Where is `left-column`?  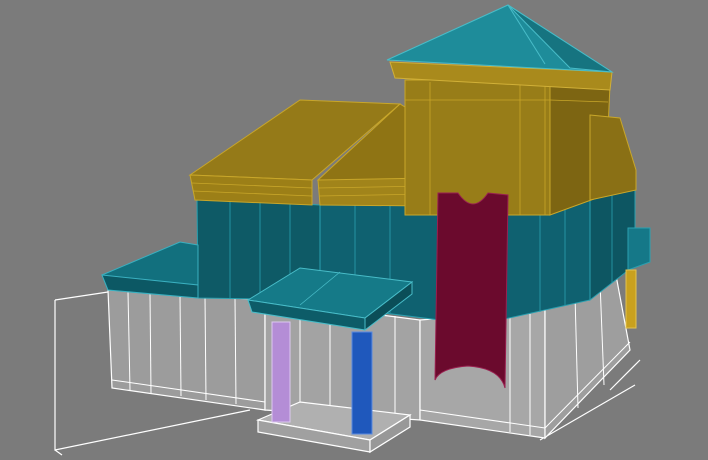
left-column is located at coordinates (281, 372).